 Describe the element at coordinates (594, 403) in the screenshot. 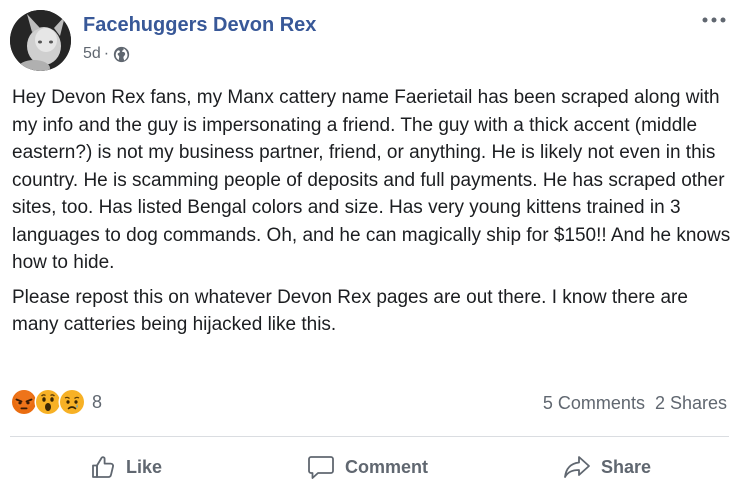

I see `comments-count-link: 5 Comments` at that location.